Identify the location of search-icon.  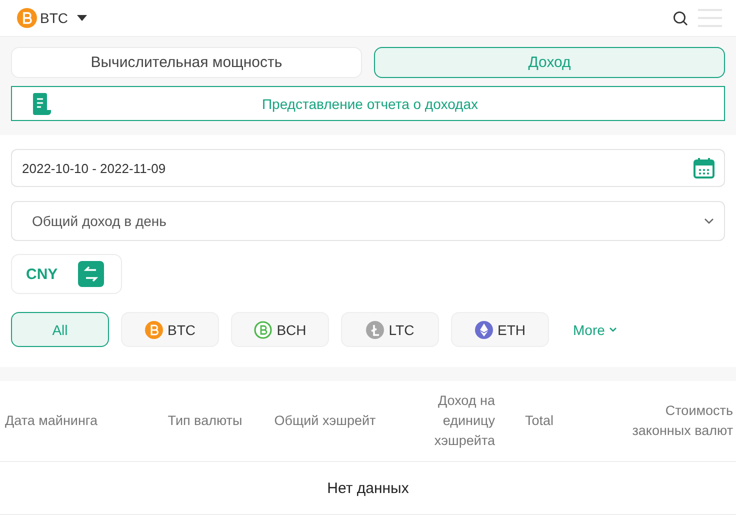
(680, 18).